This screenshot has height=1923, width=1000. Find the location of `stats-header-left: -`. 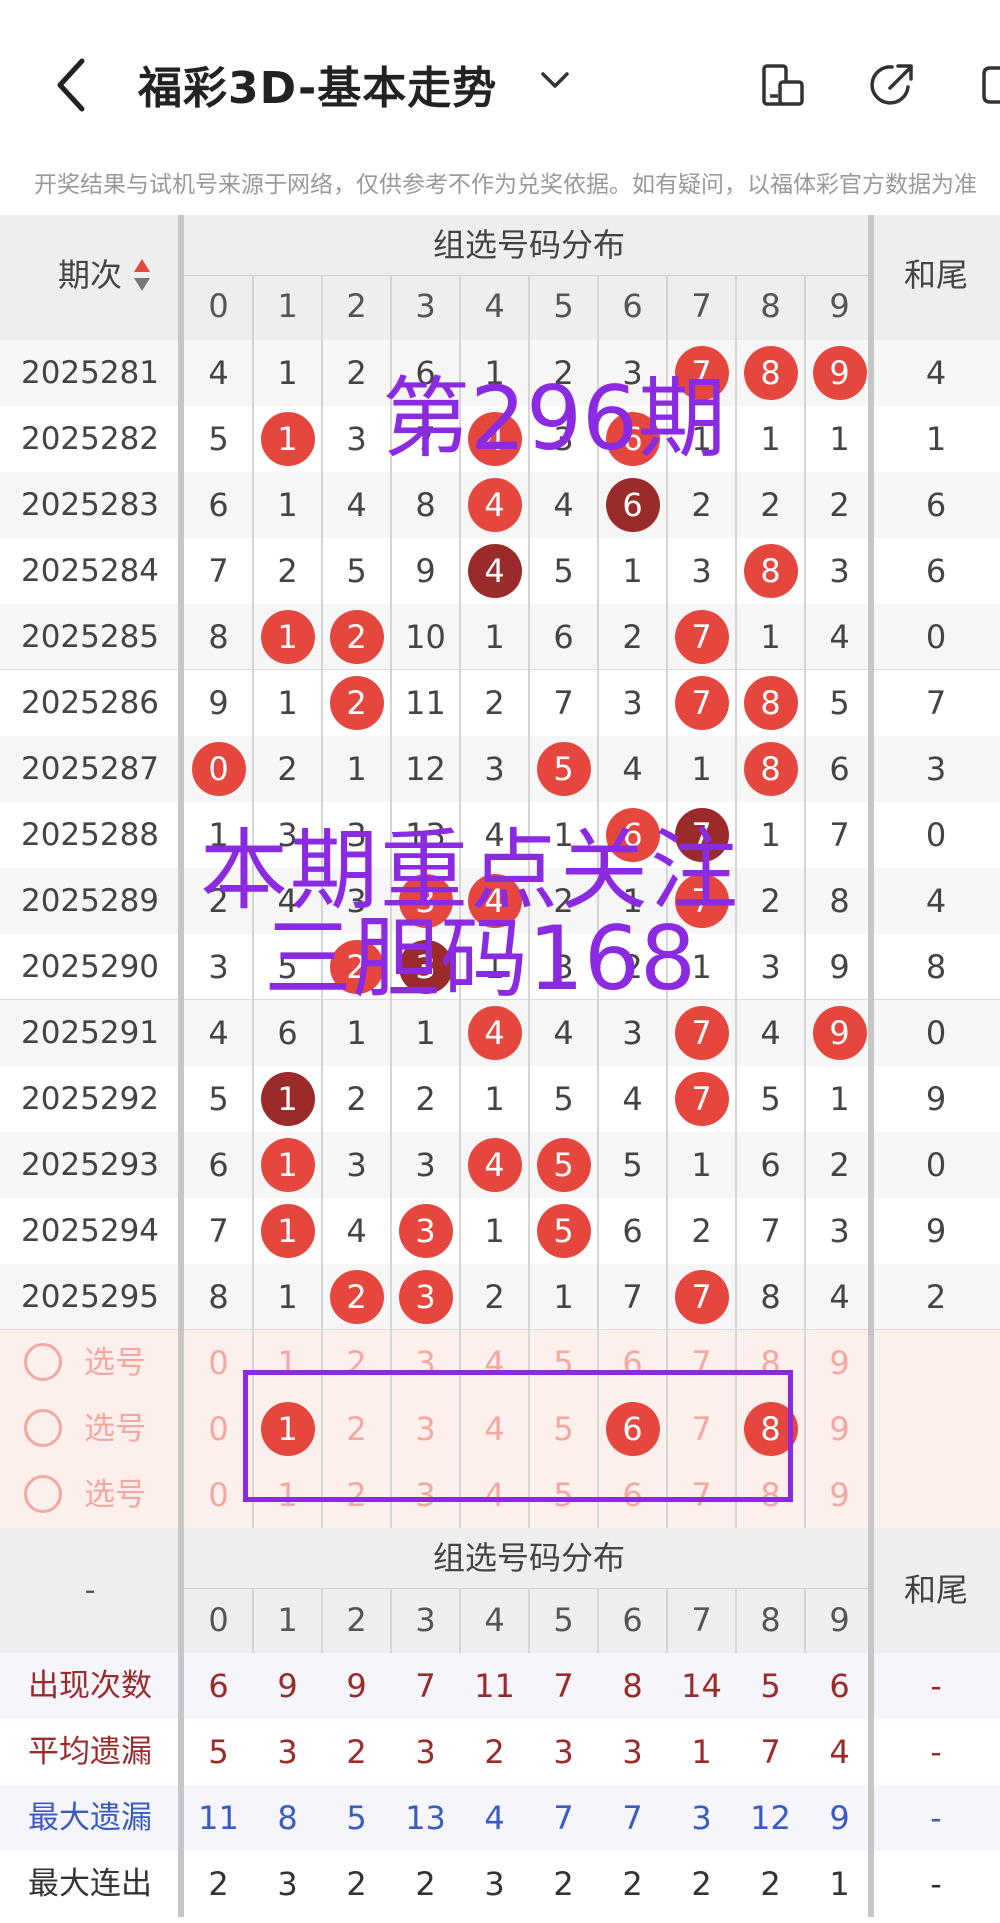

stats-header-left: - is located at coordinates (90, 1590).